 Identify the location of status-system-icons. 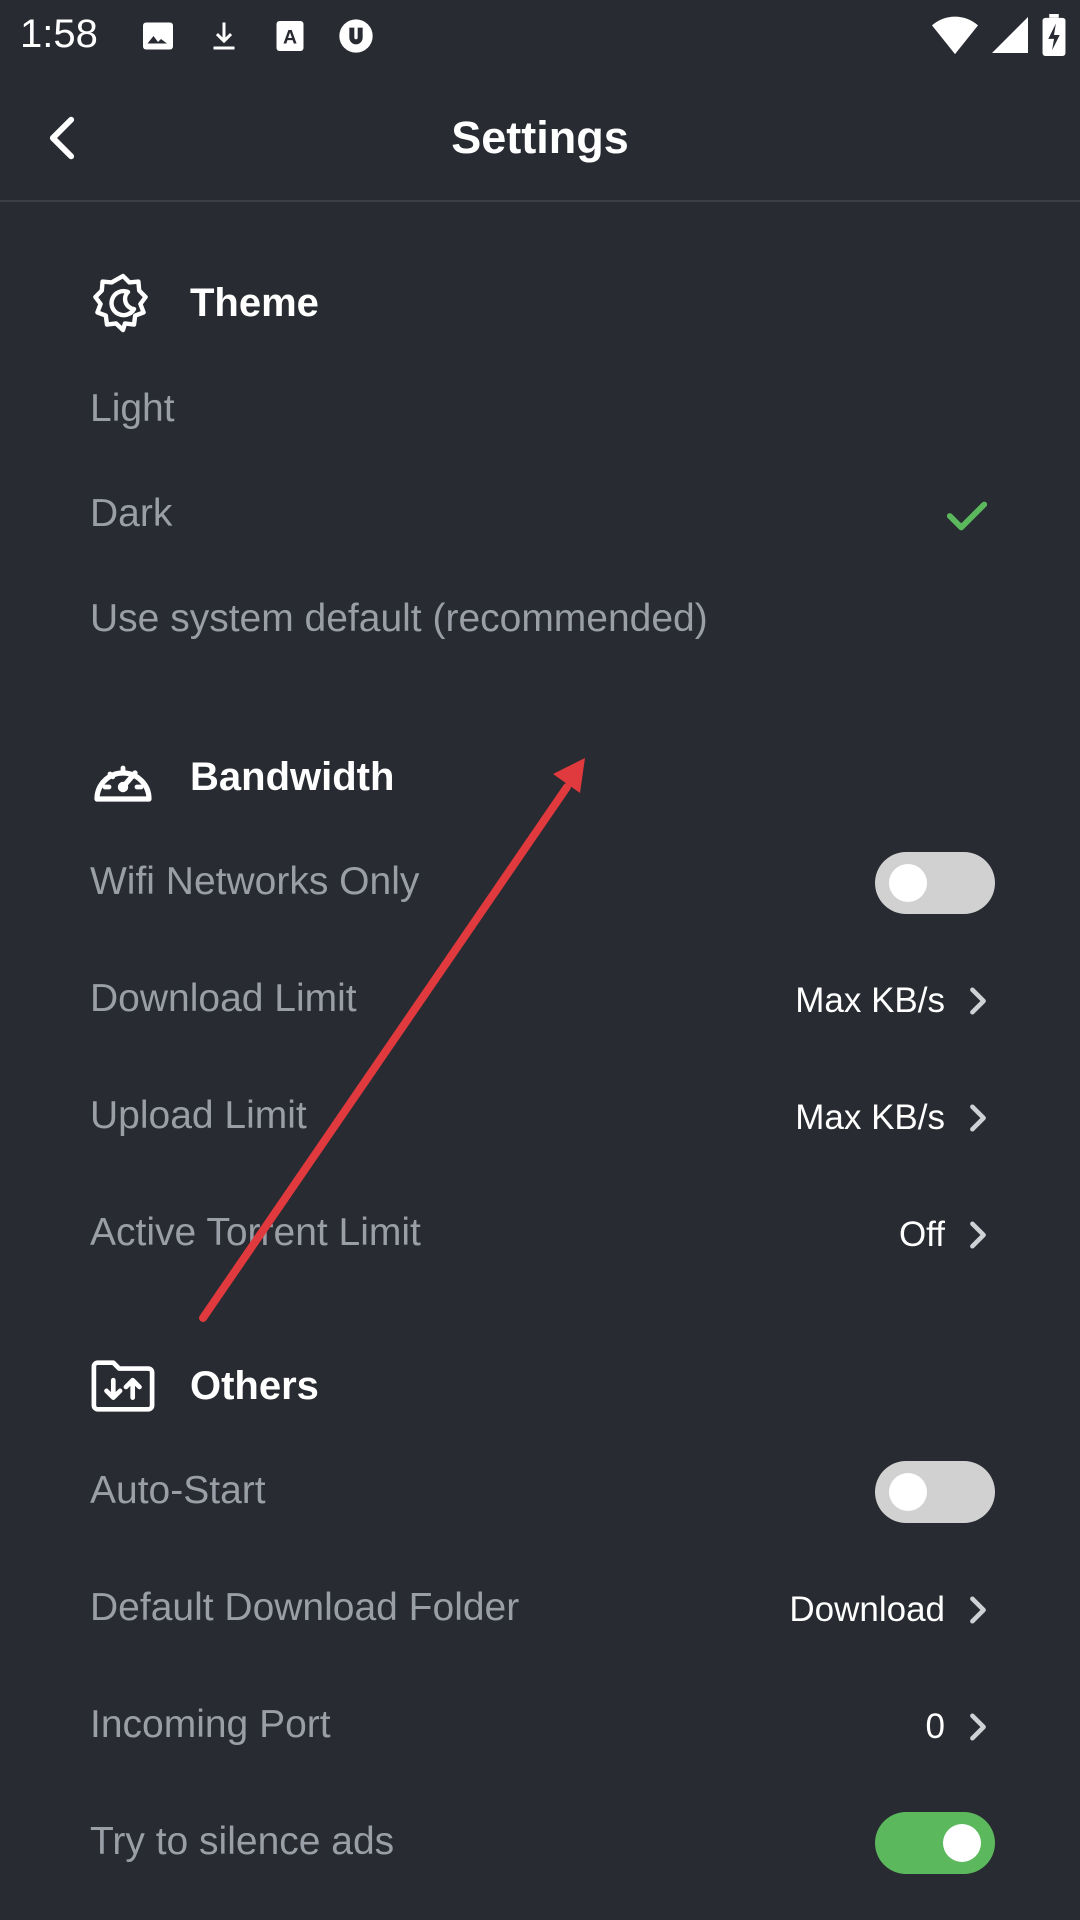
(999, 37).